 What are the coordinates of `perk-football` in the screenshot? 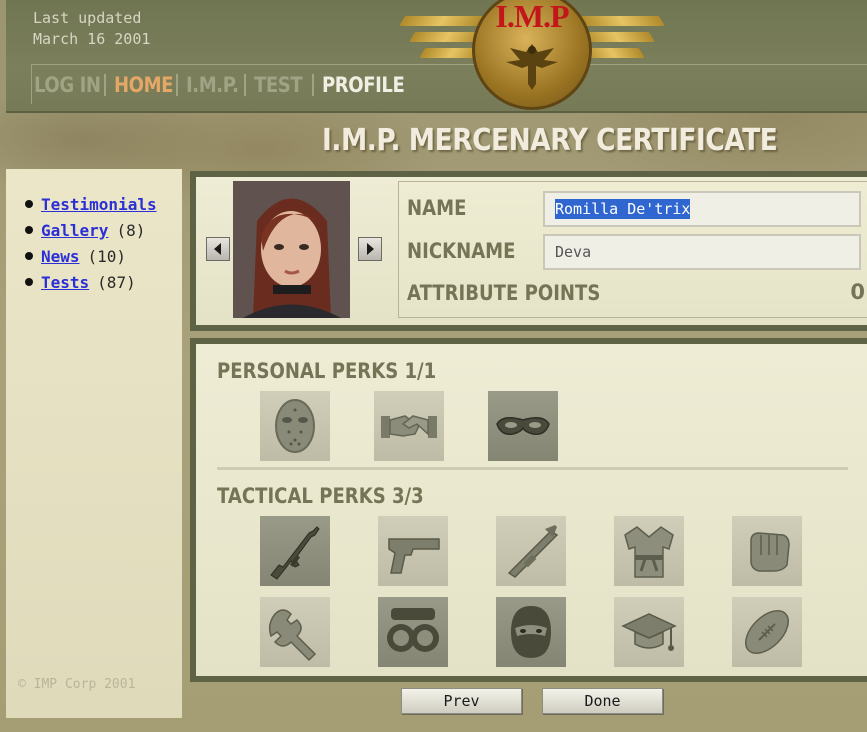 It's located at (767, 632).